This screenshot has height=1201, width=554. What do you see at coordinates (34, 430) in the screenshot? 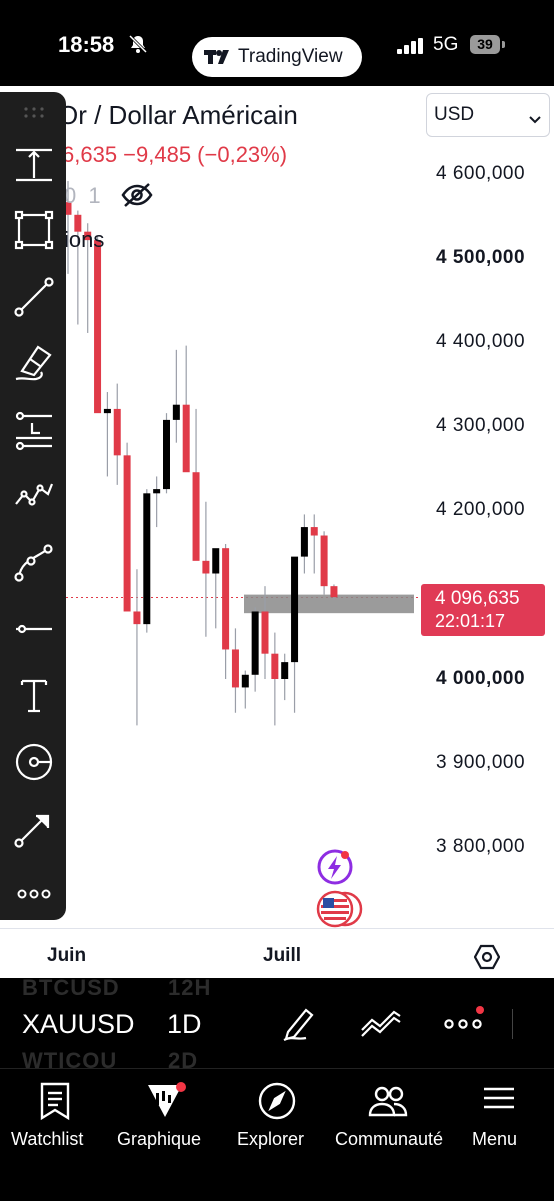
I see `fib-retracement-icon` at bounding box center [34, 430].